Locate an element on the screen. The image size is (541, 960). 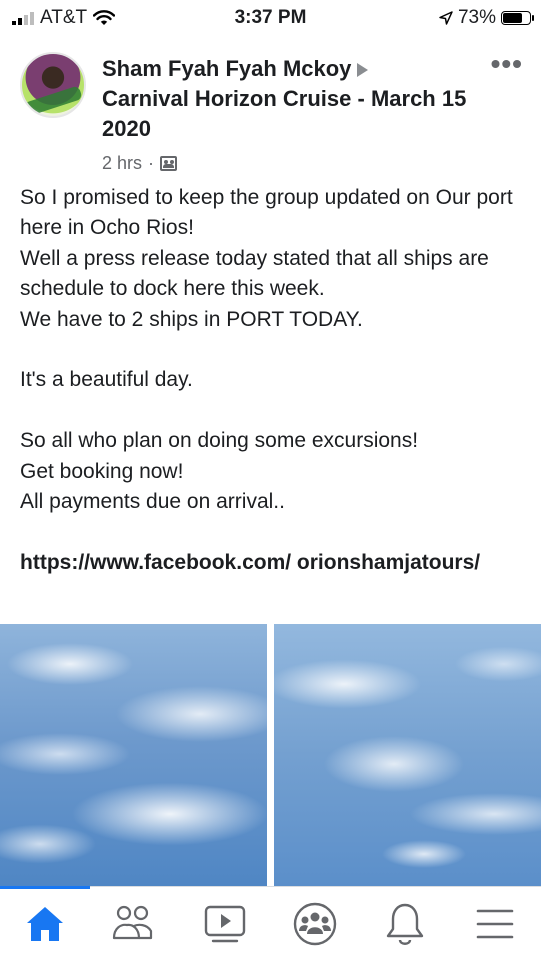
notifications-icon is located at coordinates (405, 924).